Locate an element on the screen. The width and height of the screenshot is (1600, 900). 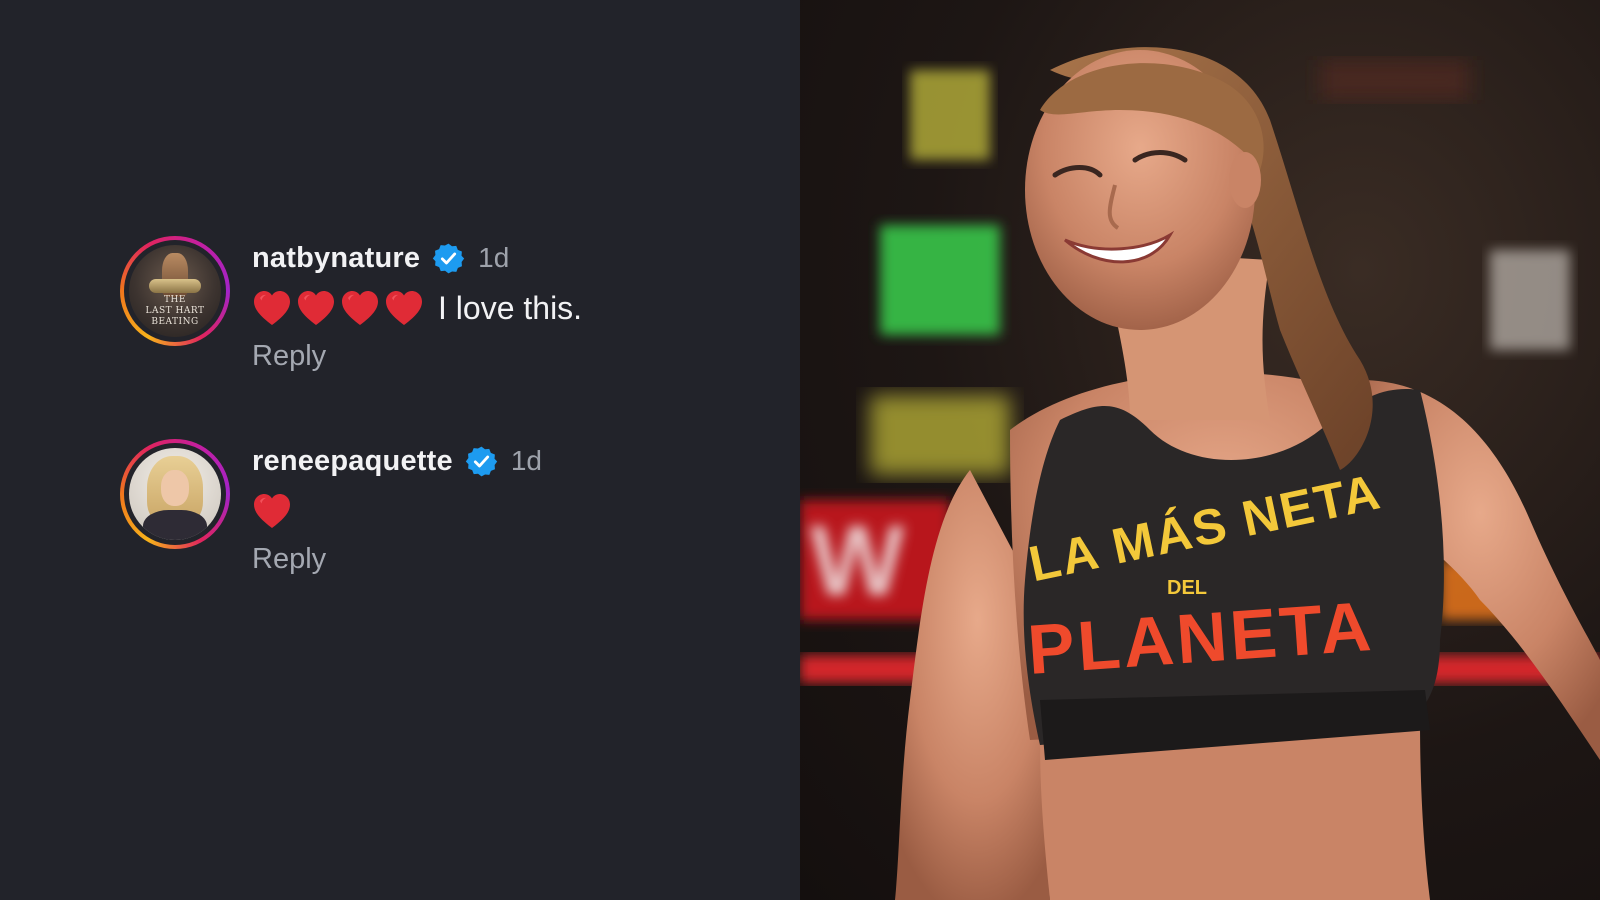
comment-text: I love this. is located at coordinates (417, 308).